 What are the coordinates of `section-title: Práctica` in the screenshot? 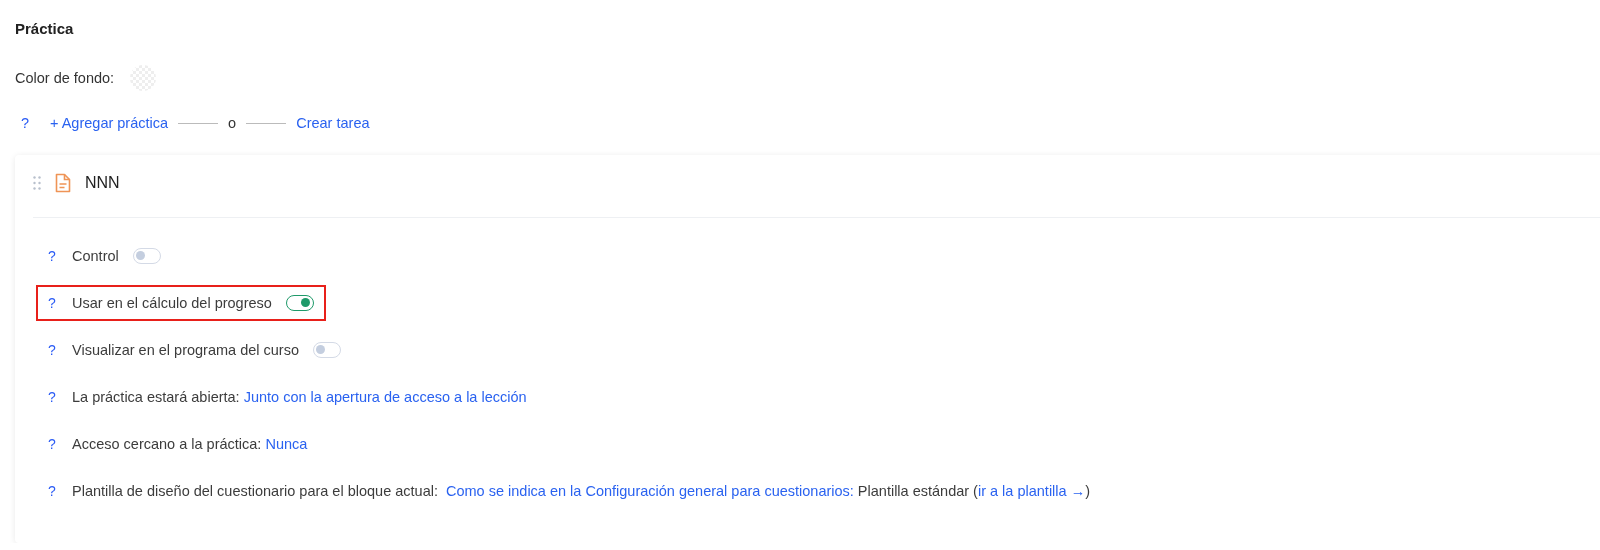 It's located at (45, 28).